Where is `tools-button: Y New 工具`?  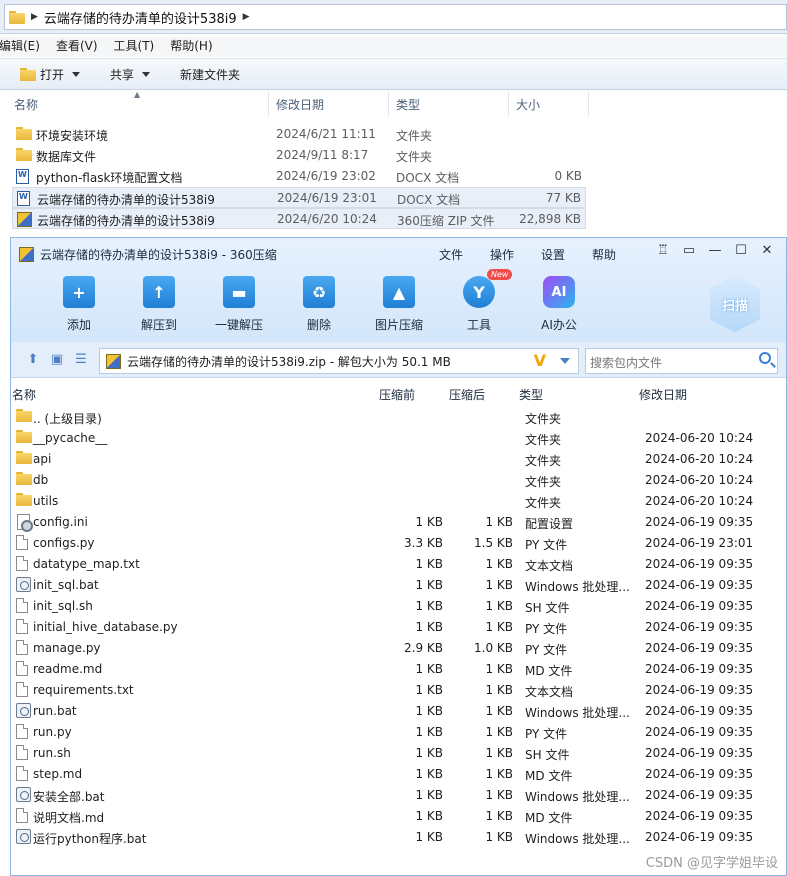 tools-button: Y New 工具 is located at coordinates (479, 301).